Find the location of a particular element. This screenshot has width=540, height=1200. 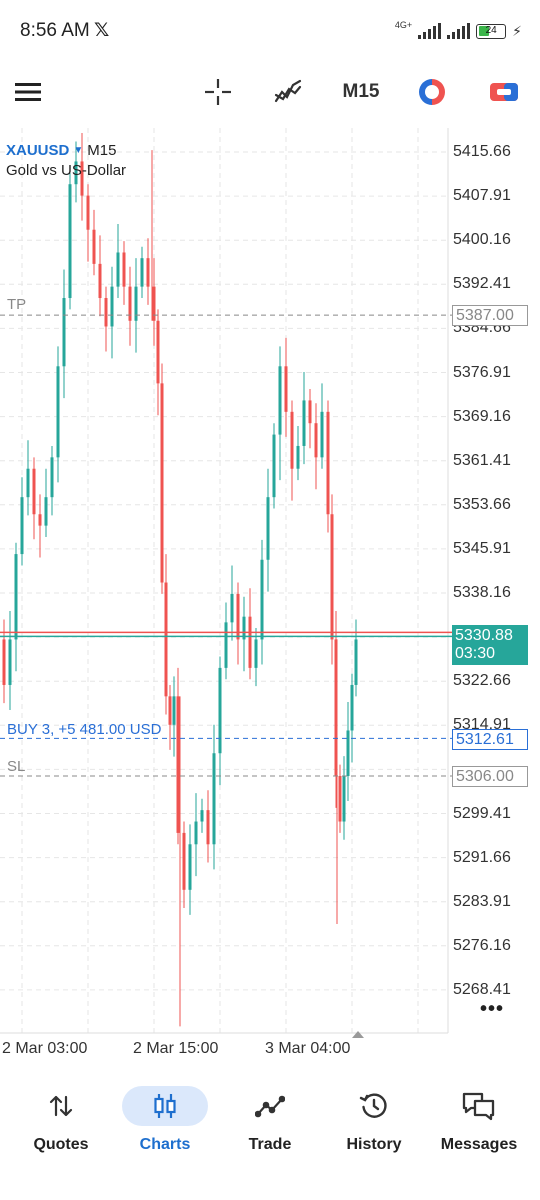

status-indicators: 4G+ 24 ⚡ is located at coordinates (458, 31).